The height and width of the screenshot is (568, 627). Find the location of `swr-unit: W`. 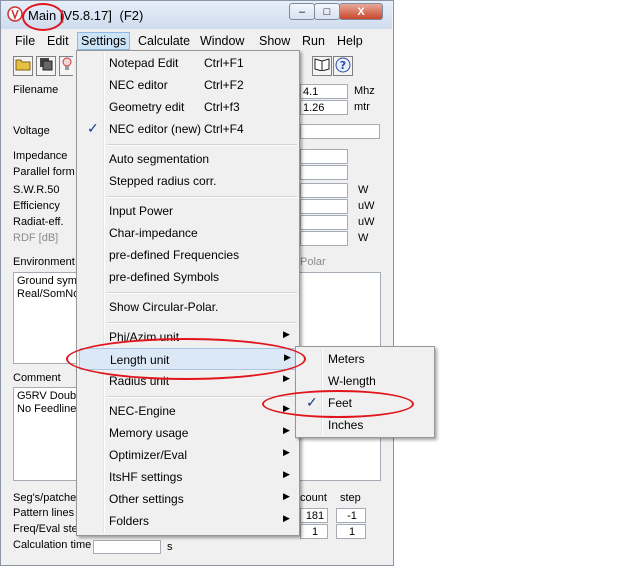

swr-unit: W is located at coordinates (363, 190).